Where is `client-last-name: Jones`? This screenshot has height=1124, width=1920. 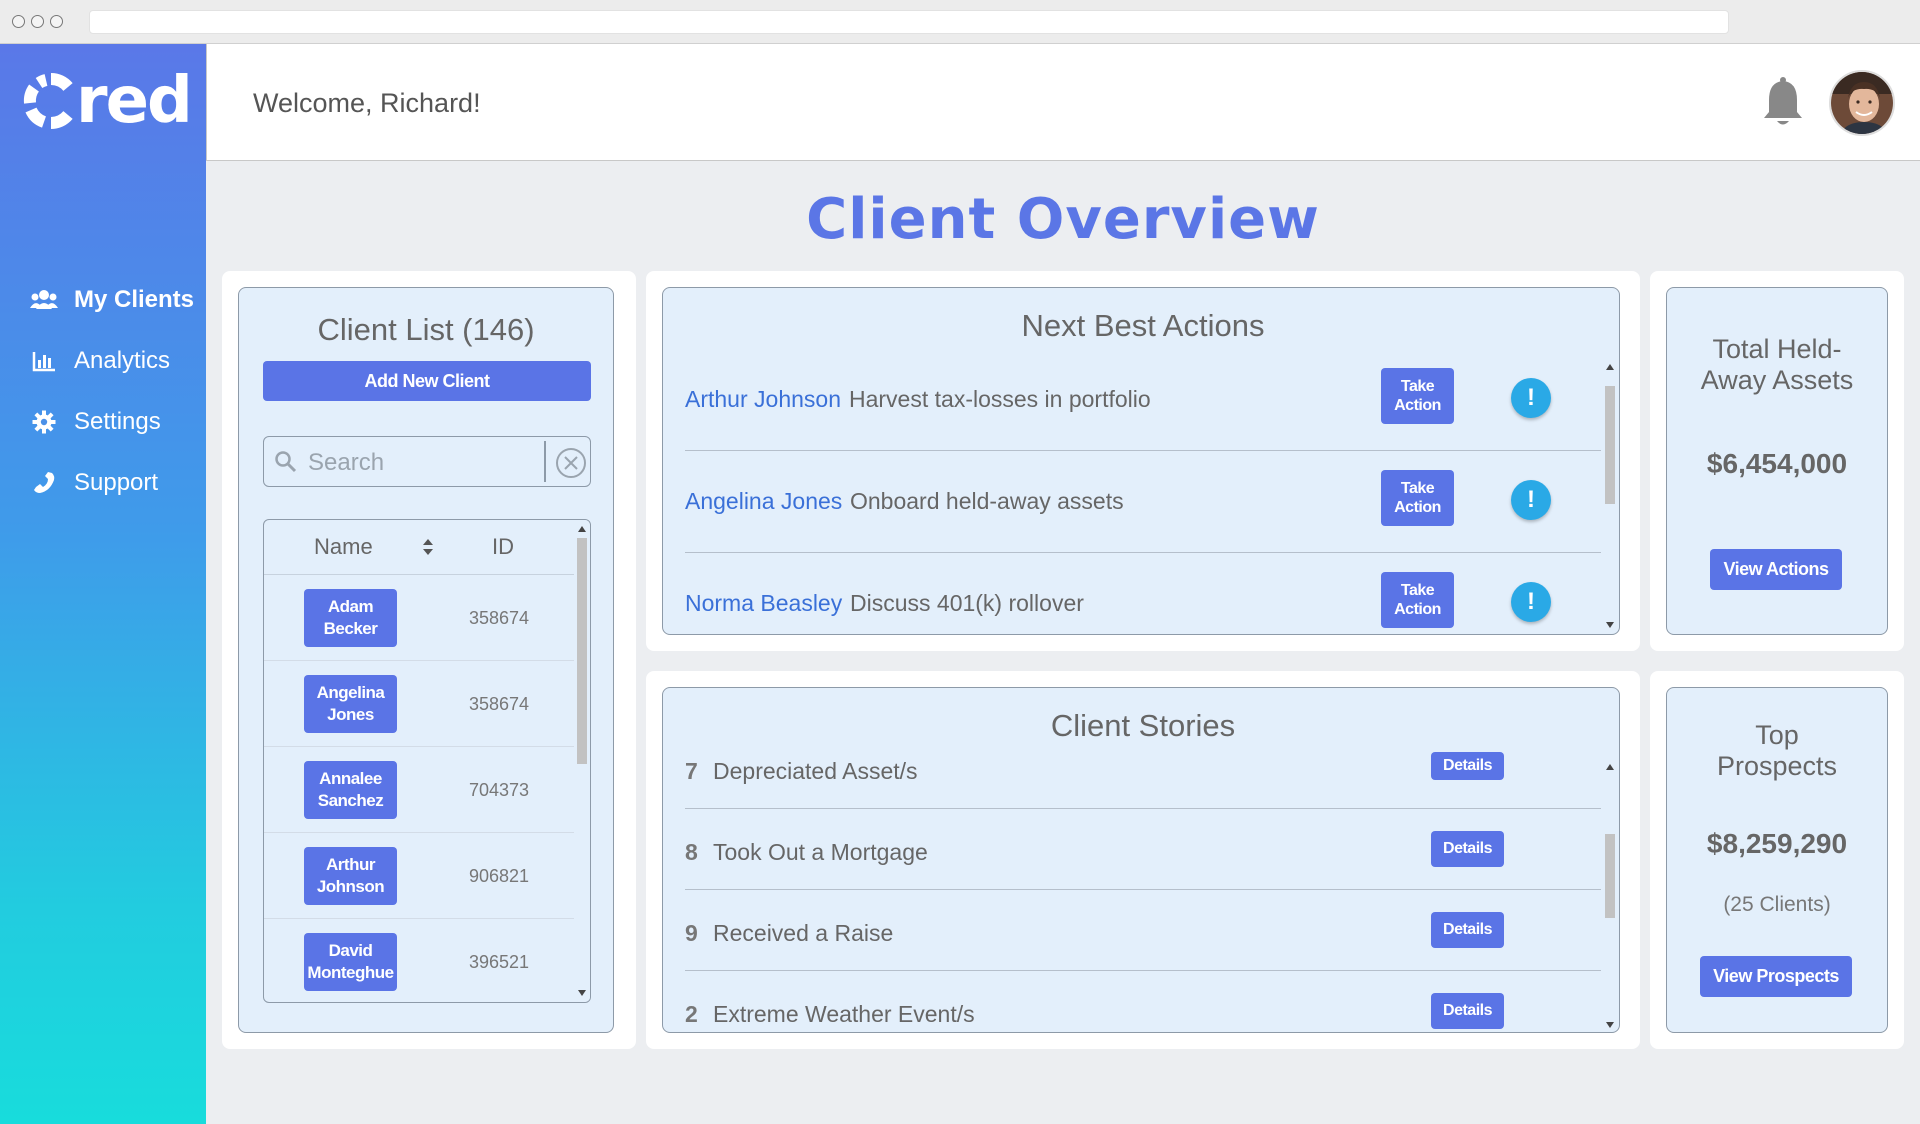
client-last-name: Jones is located at coordinates (350, 714).